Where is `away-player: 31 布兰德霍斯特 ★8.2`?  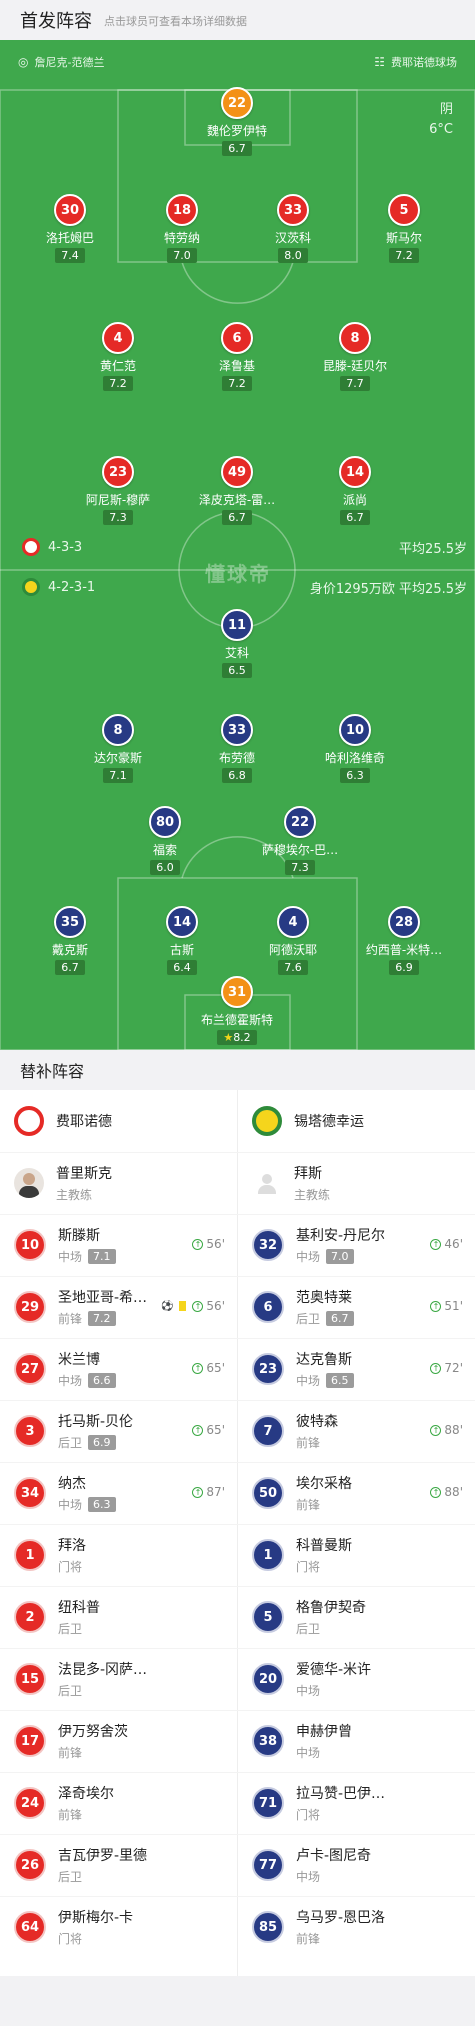
away-player: 31 布兰德霍斯特 ★8.2 is located at coordinates (237, 1010).